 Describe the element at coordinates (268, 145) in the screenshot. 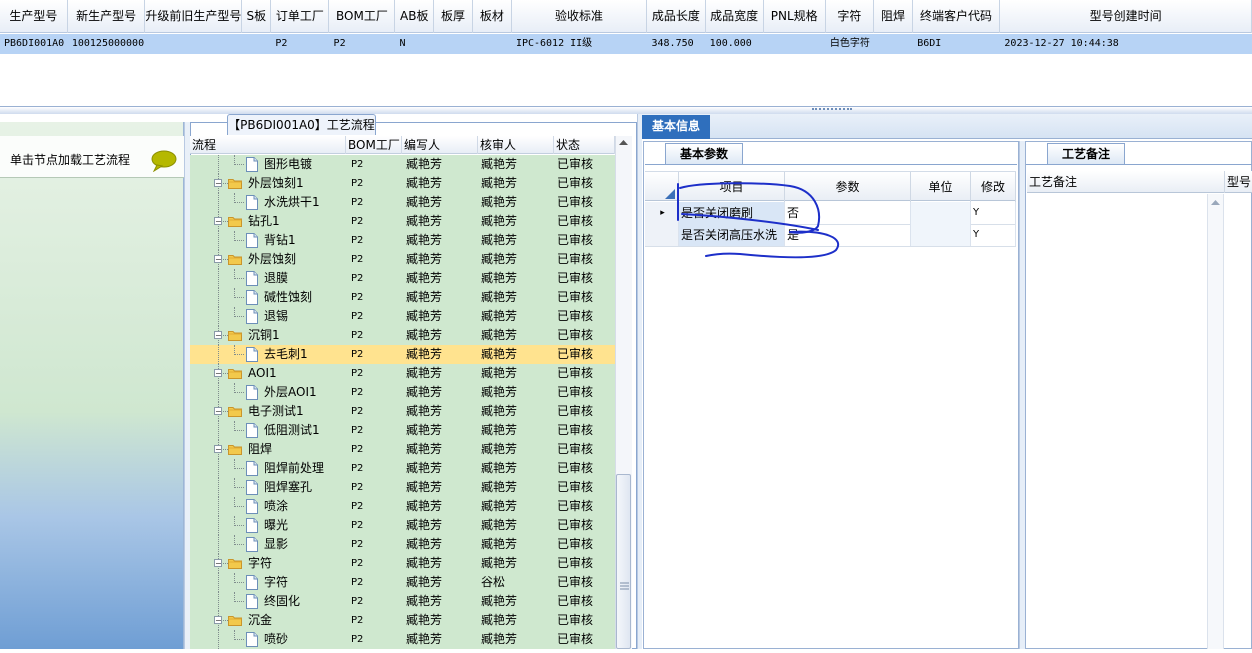

I see `process-col-header: 流程` at that location.